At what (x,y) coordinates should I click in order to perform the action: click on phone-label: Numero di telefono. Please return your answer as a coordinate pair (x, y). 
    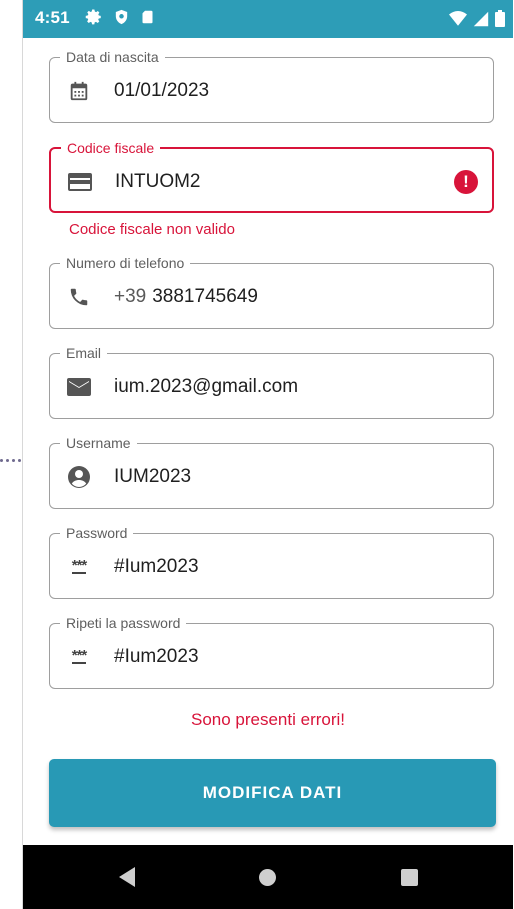
    Looking at the image, I should click on (125, 263).